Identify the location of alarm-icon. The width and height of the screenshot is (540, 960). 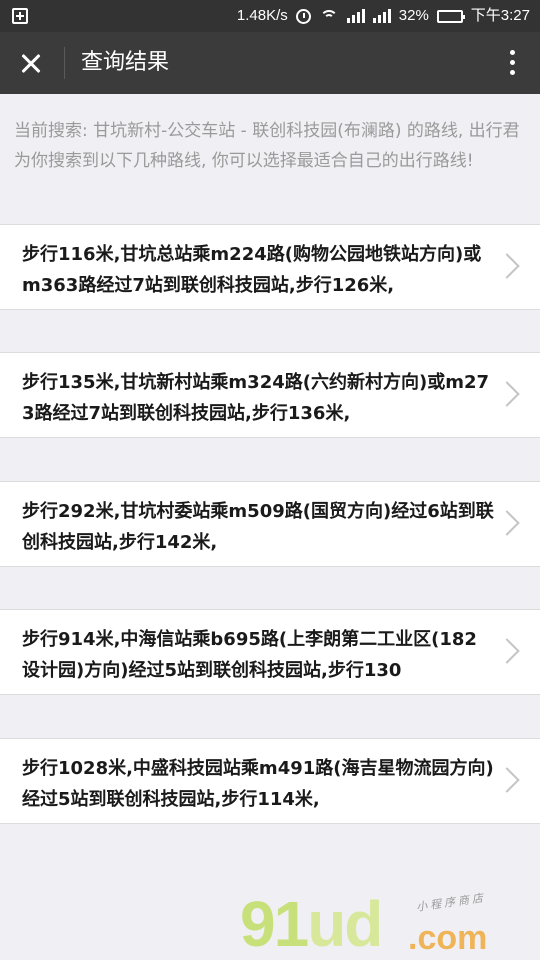
(303, 16).